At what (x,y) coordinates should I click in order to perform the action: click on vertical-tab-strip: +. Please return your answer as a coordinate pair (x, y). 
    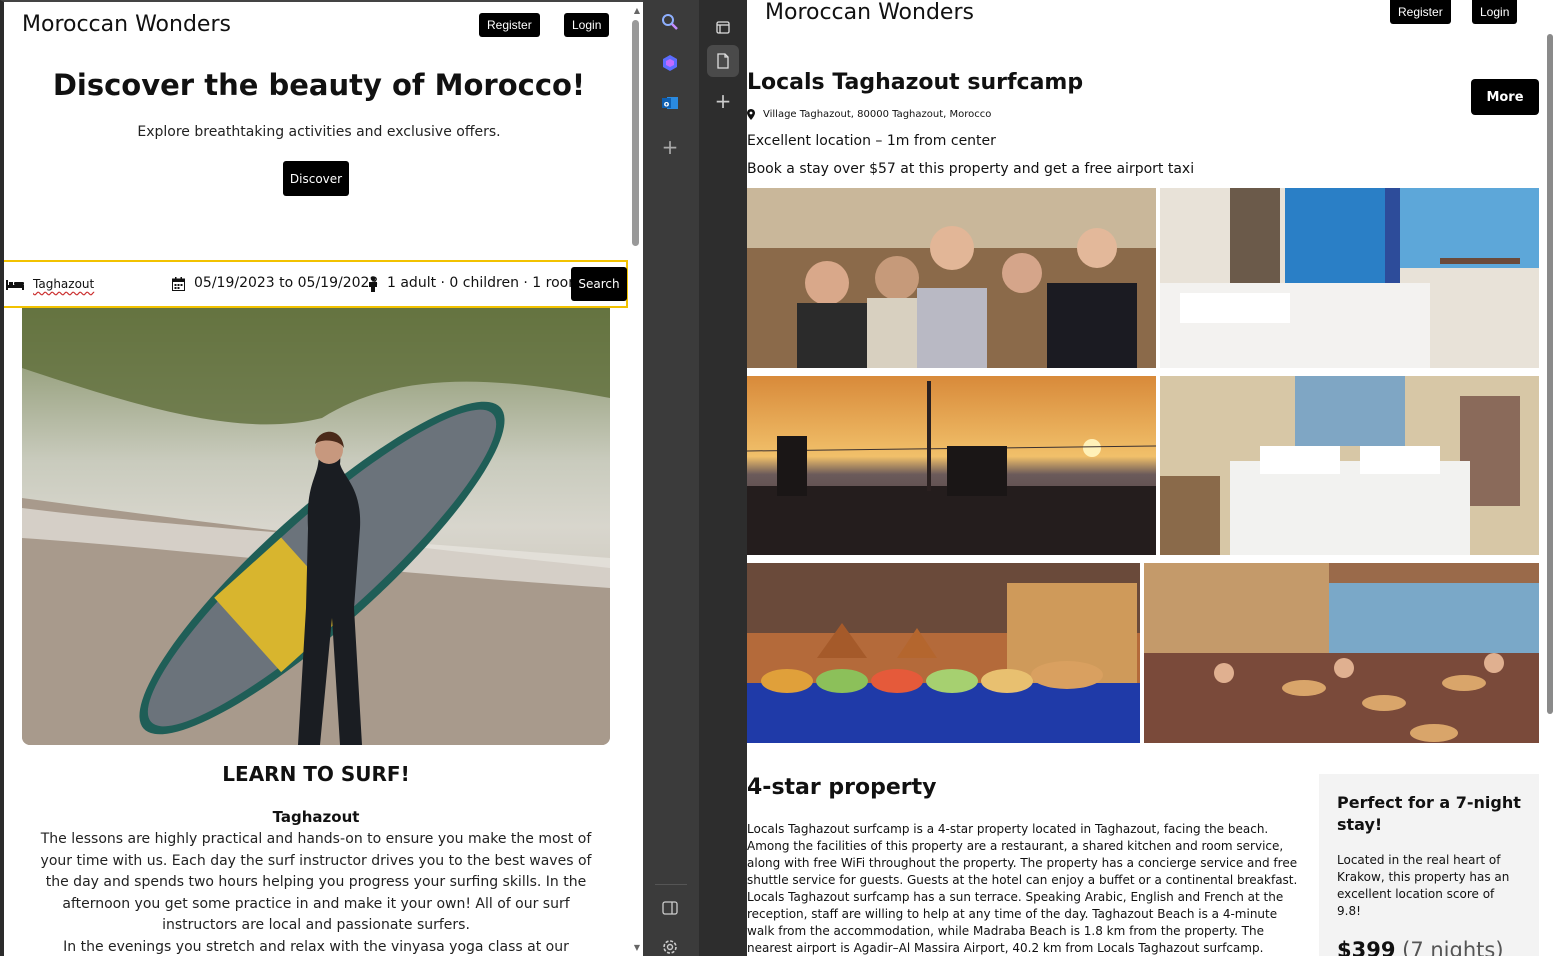
    Looking at the image, I should click on (723, 478).